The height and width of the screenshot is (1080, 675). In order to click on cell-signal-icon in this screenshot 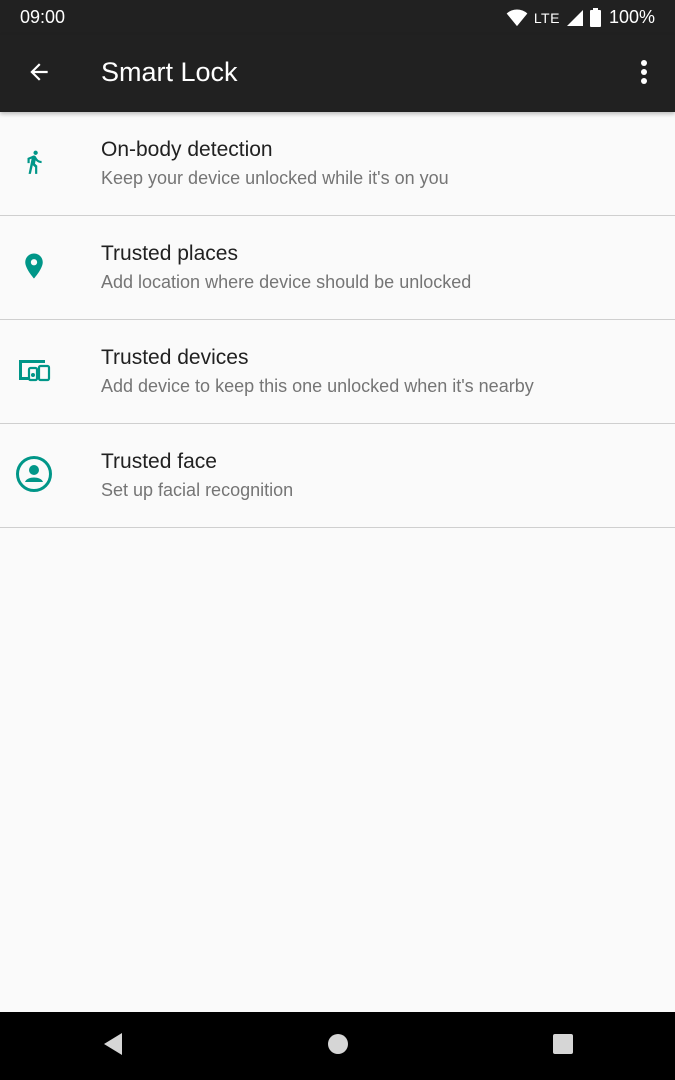, I will do `click(575, 18)`.